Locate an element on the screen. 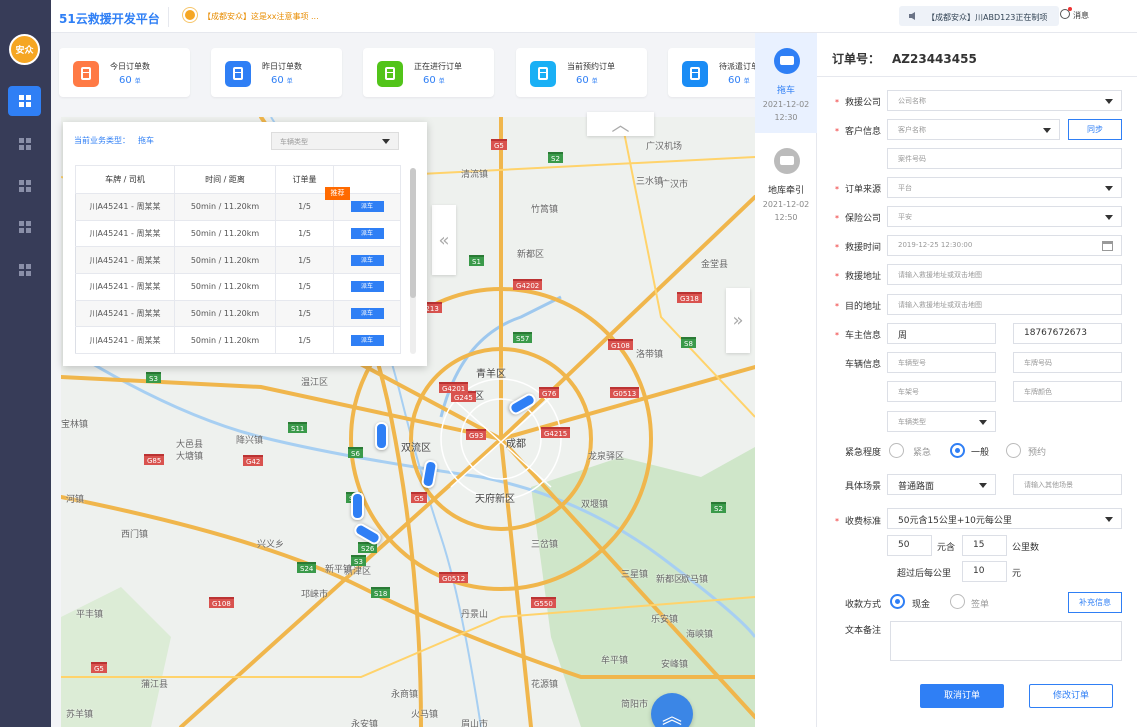 The height and width of the screenshot is (727, 1137). urgency-scheduled-radio is located at coordinates (1013, 450).